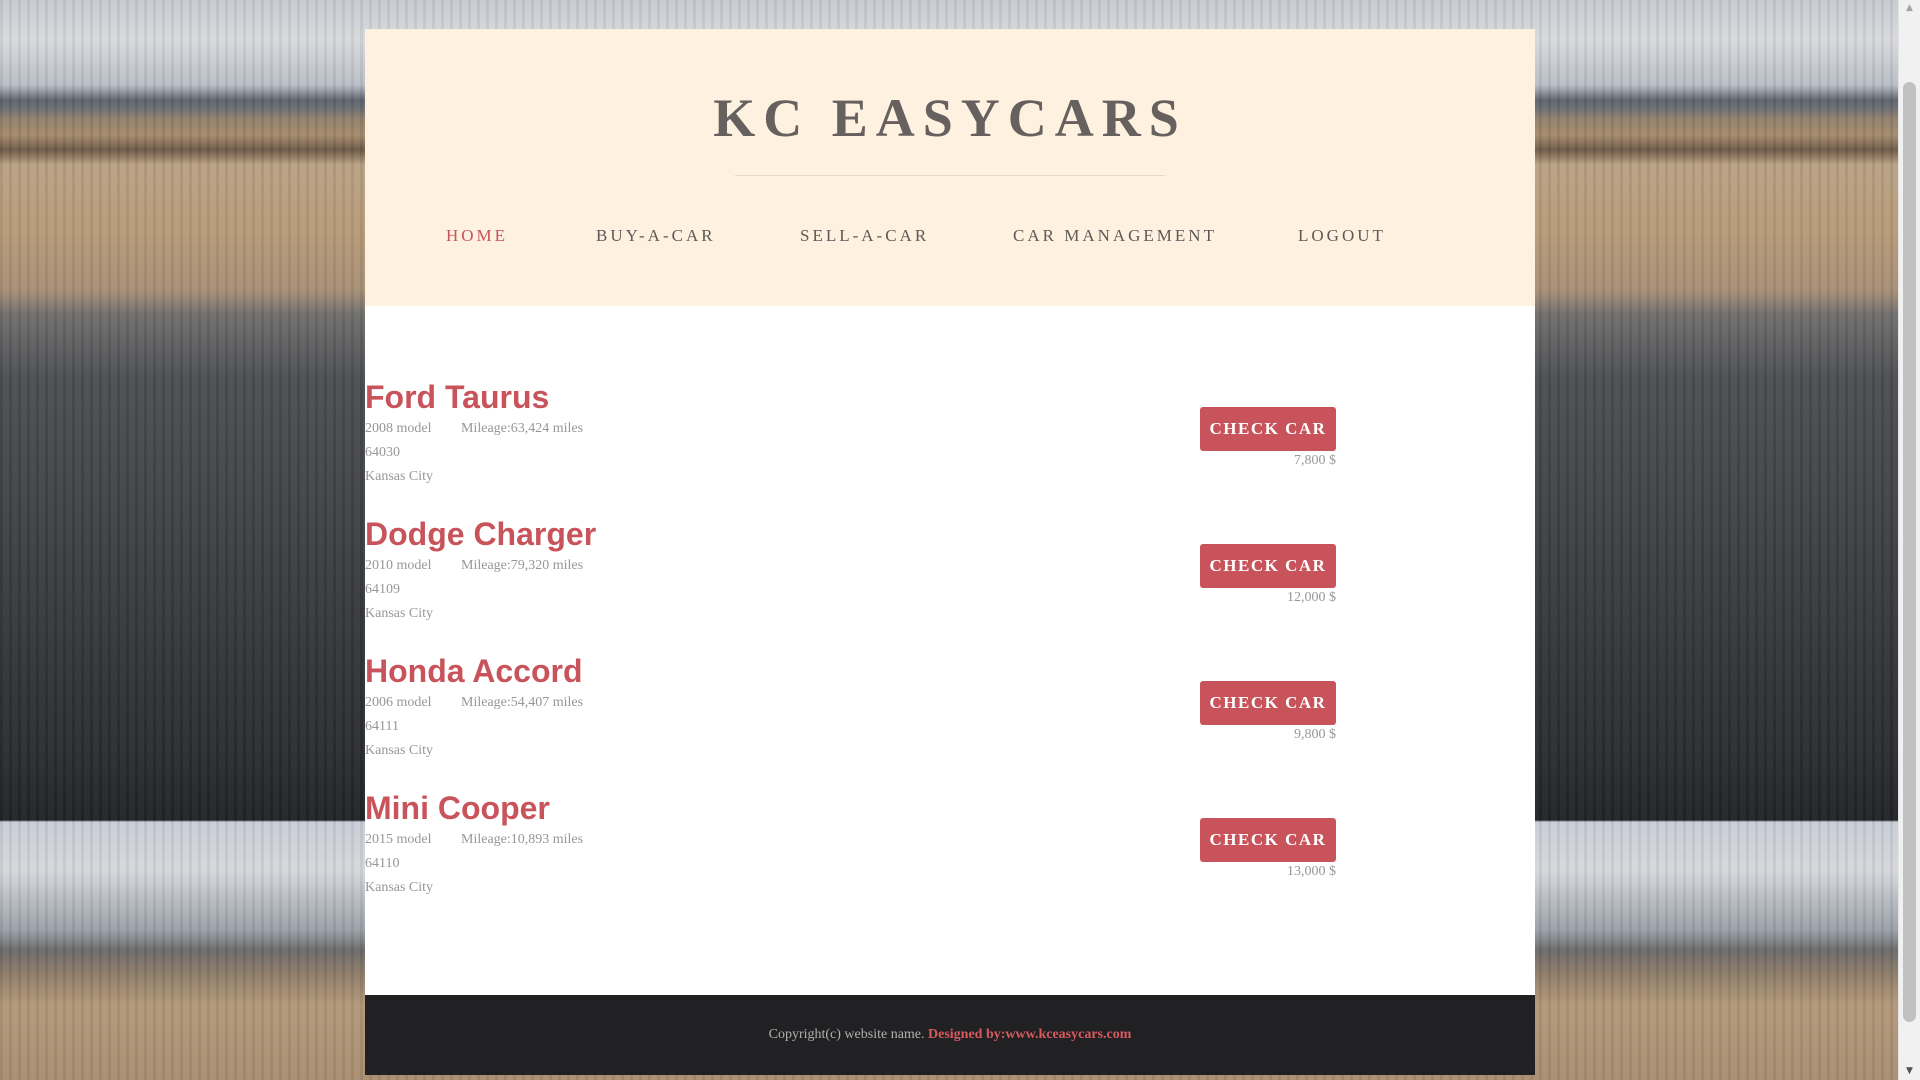 The height and width of the screenshot is (1080, 1920). I want to click on car-mileage: Mileage:10,893 miles, so click(522, 839).